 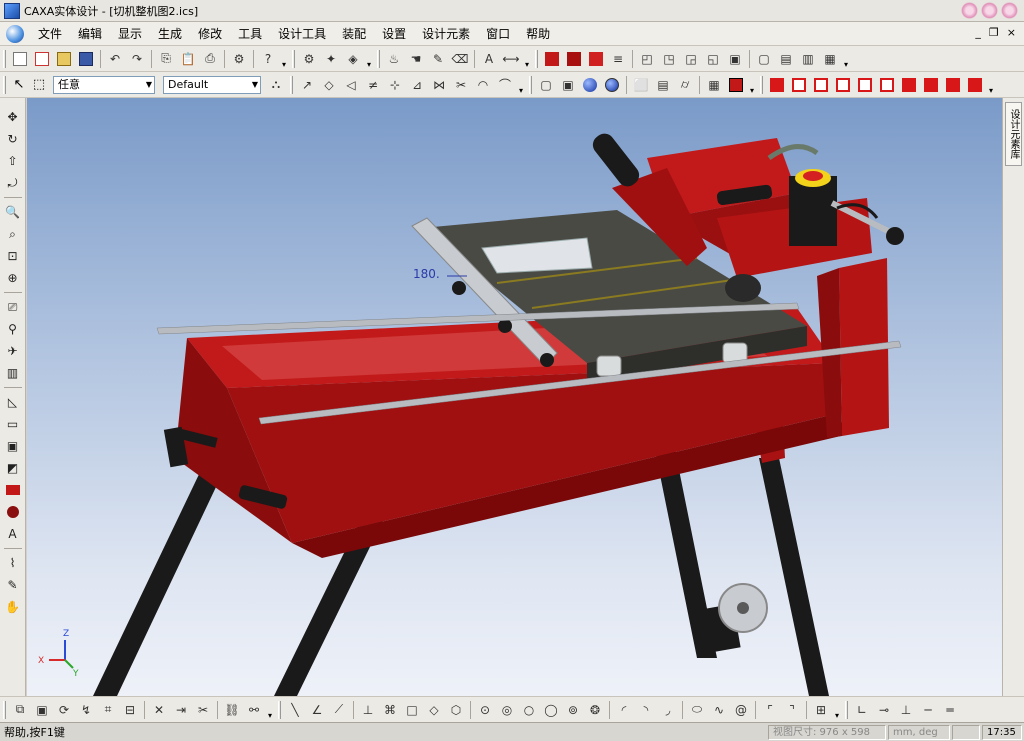 I want to click on menu-tools: 工具, so click(x=250, y=34).